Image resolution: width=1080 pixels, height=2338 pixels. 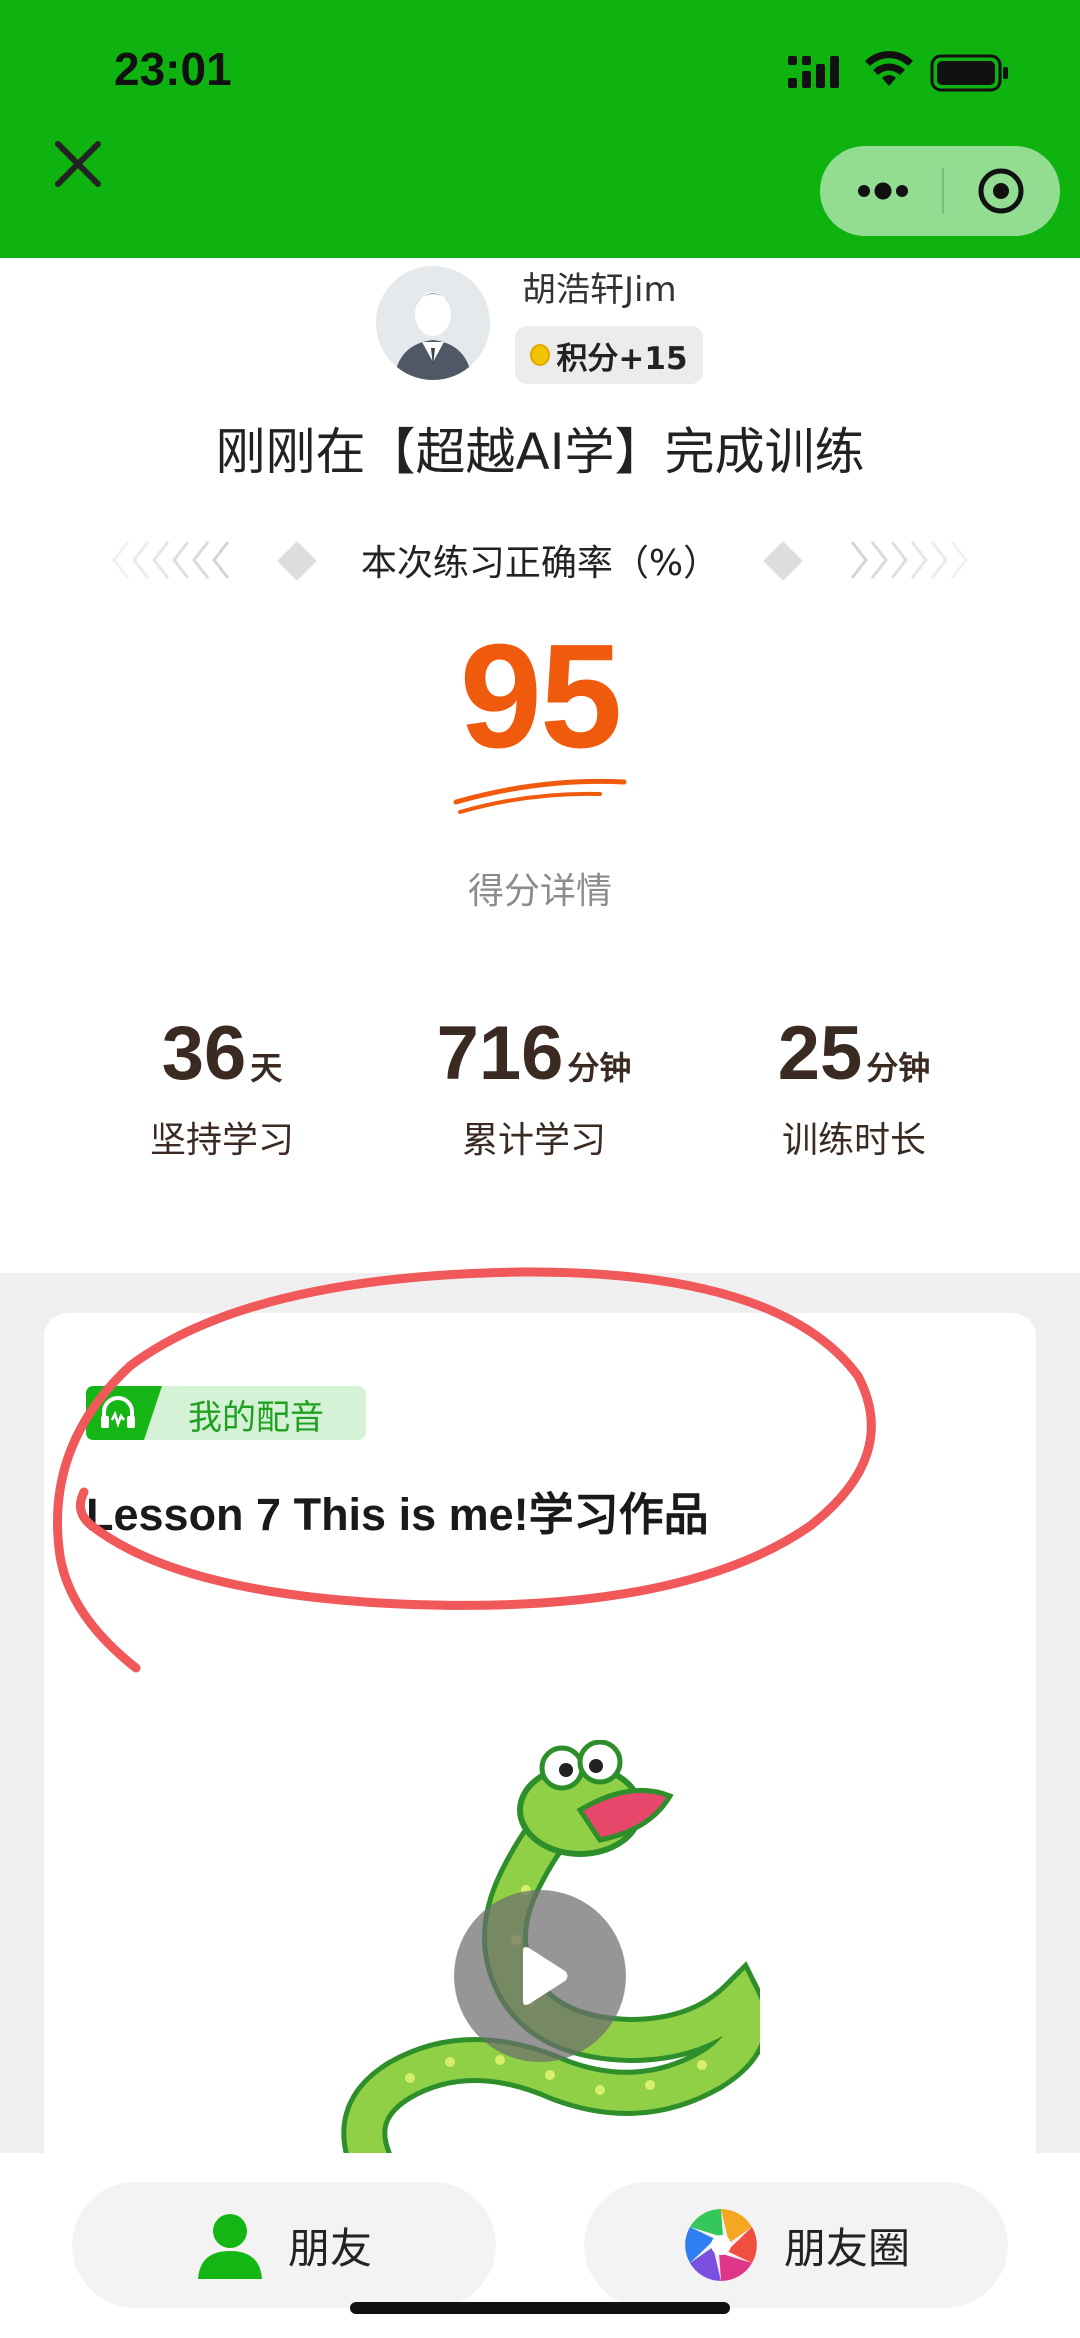 I want to click on chevron-decoration-right-icon, so click(x=909, y=560).